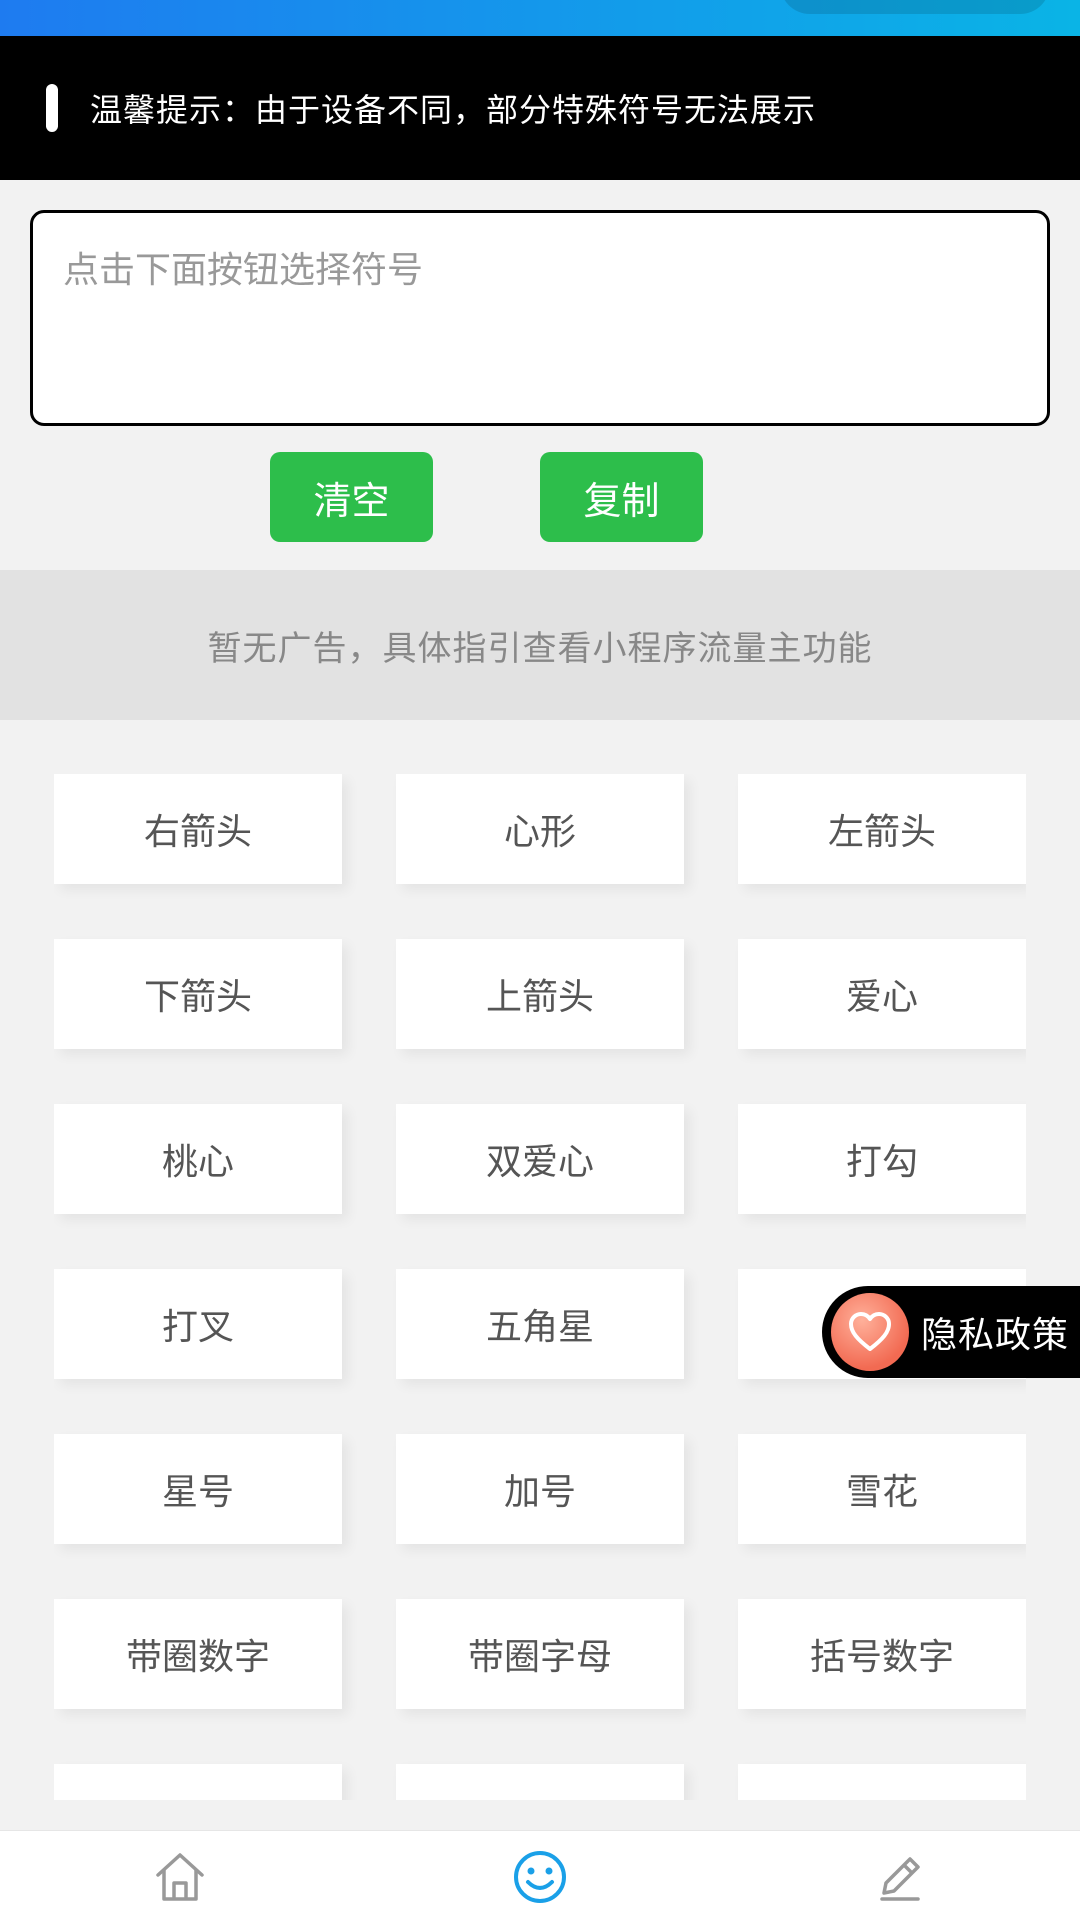  What do you see at coordinates (540, 1489) in the screenshot?
I see `symbol-tile: 加号` at bounding box center [540, 1489].